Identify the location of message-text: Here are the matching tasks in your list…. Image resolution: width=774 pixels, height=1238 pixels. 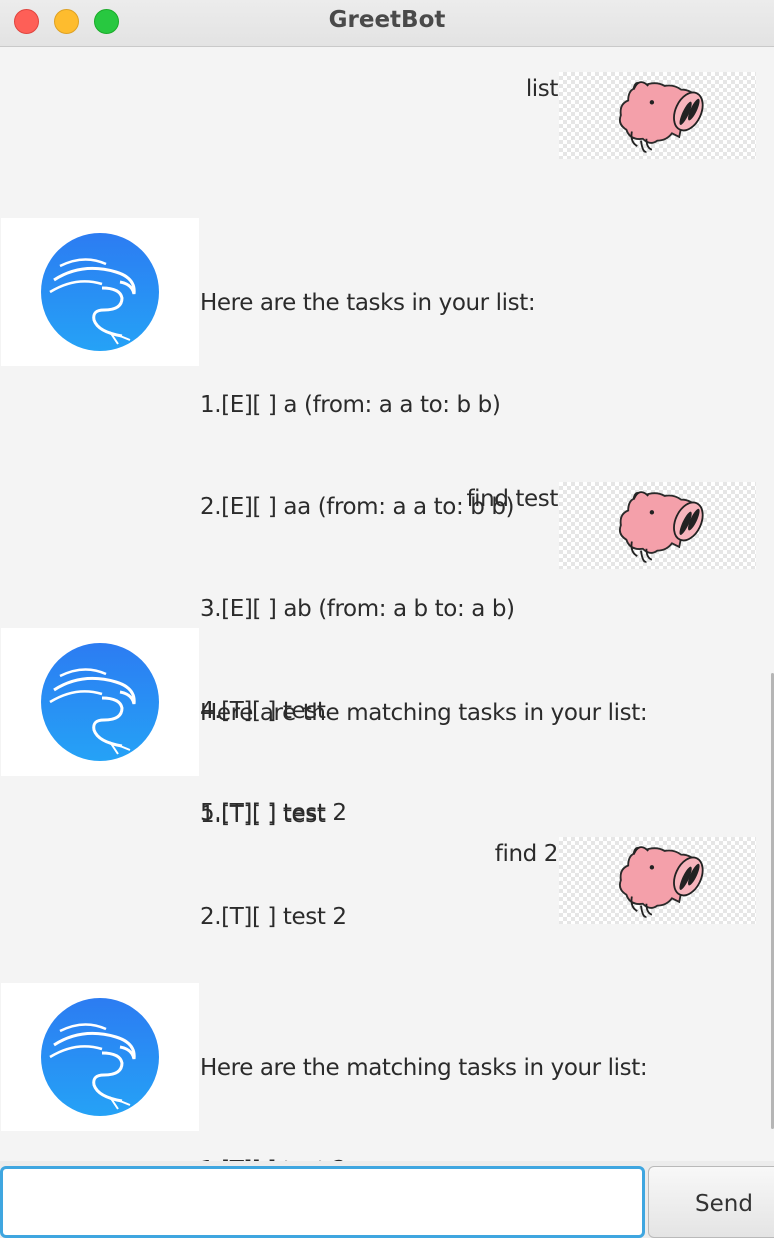
(424, 1072).